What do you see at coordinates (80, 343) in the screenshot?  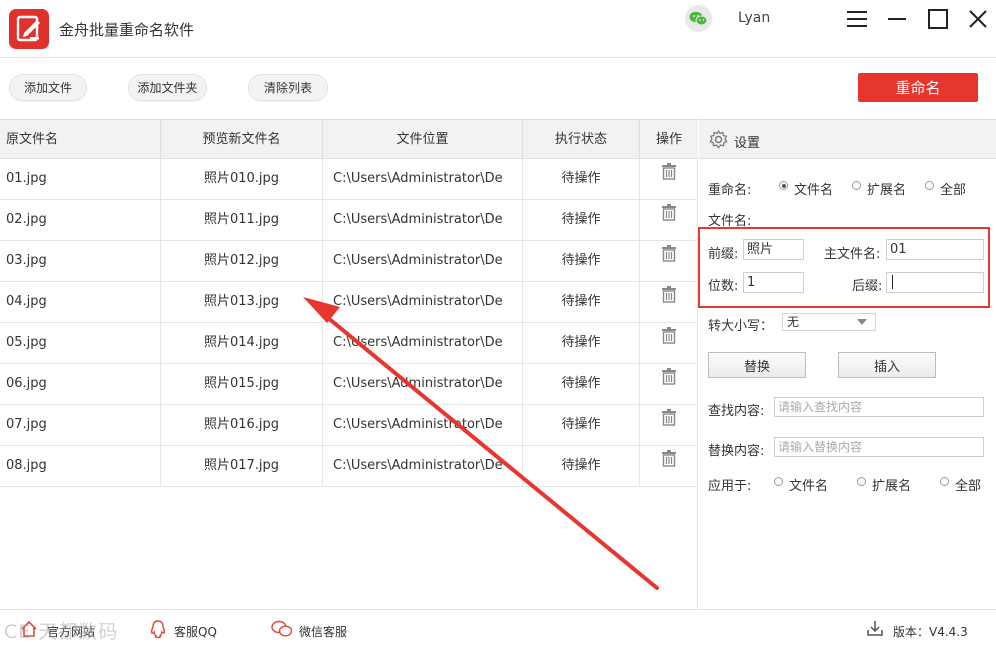 I see `cell-original-name: 05.jpg` at bounding box center [80, 343].